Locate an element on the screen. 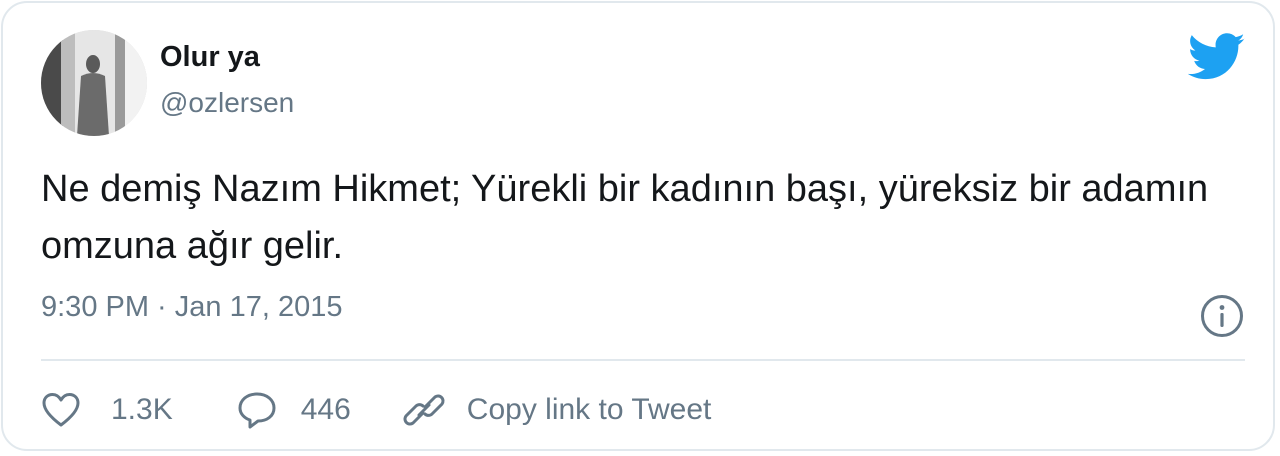 This screenshot has height=456, width=1280. like-button: 1.3K is located at coordinates (107, 410).